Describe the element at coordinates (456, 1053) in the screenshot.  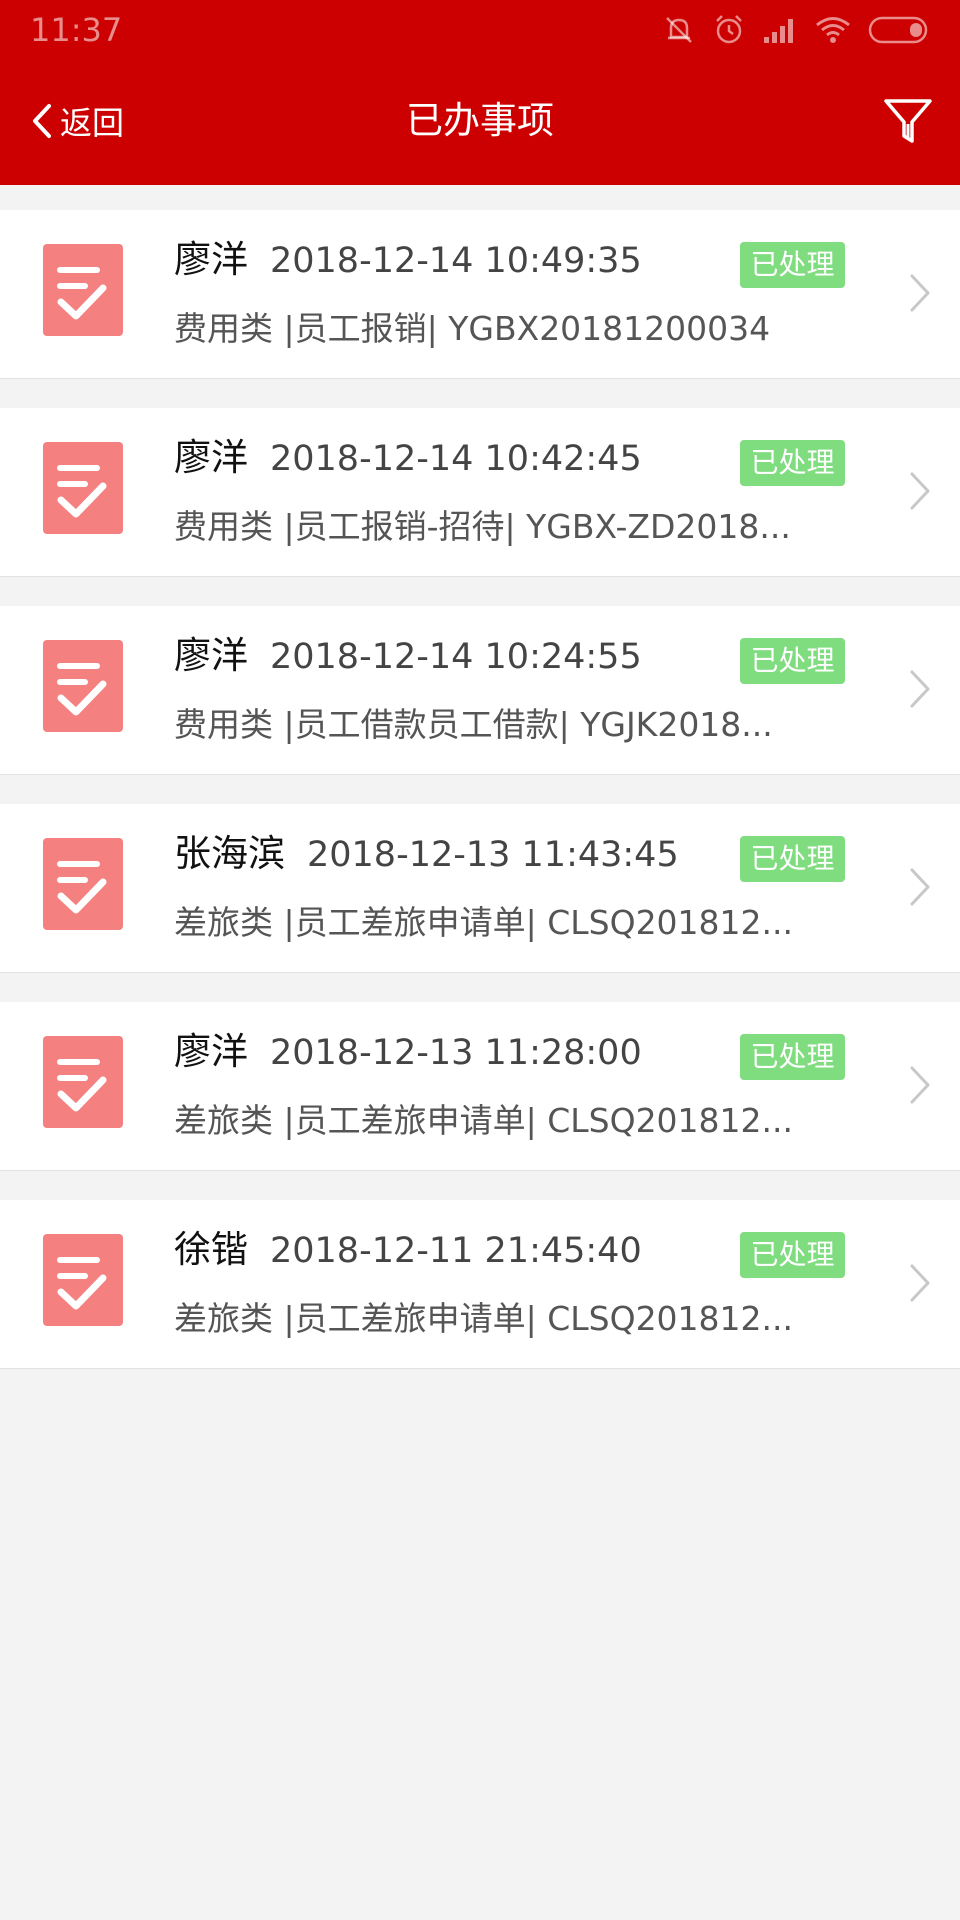
I see `item-time: 2018-12-13 11:28:00` at that location.